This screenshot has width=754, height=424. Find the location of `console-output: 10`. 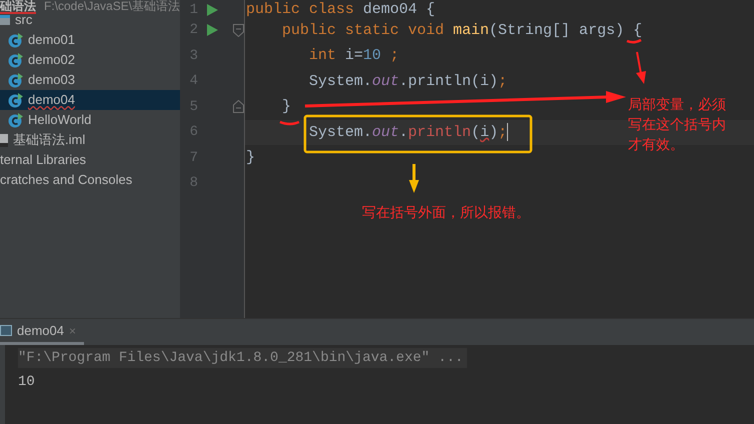

console-output: 10 is located at coordinates (26, 382).